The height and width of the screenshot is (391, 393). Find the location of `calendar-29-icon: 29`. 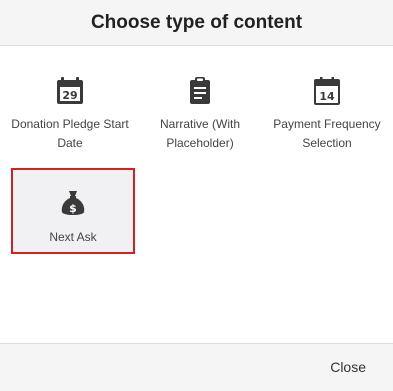

calendar-29-icon: 29 is located at coordinates (70, 91).